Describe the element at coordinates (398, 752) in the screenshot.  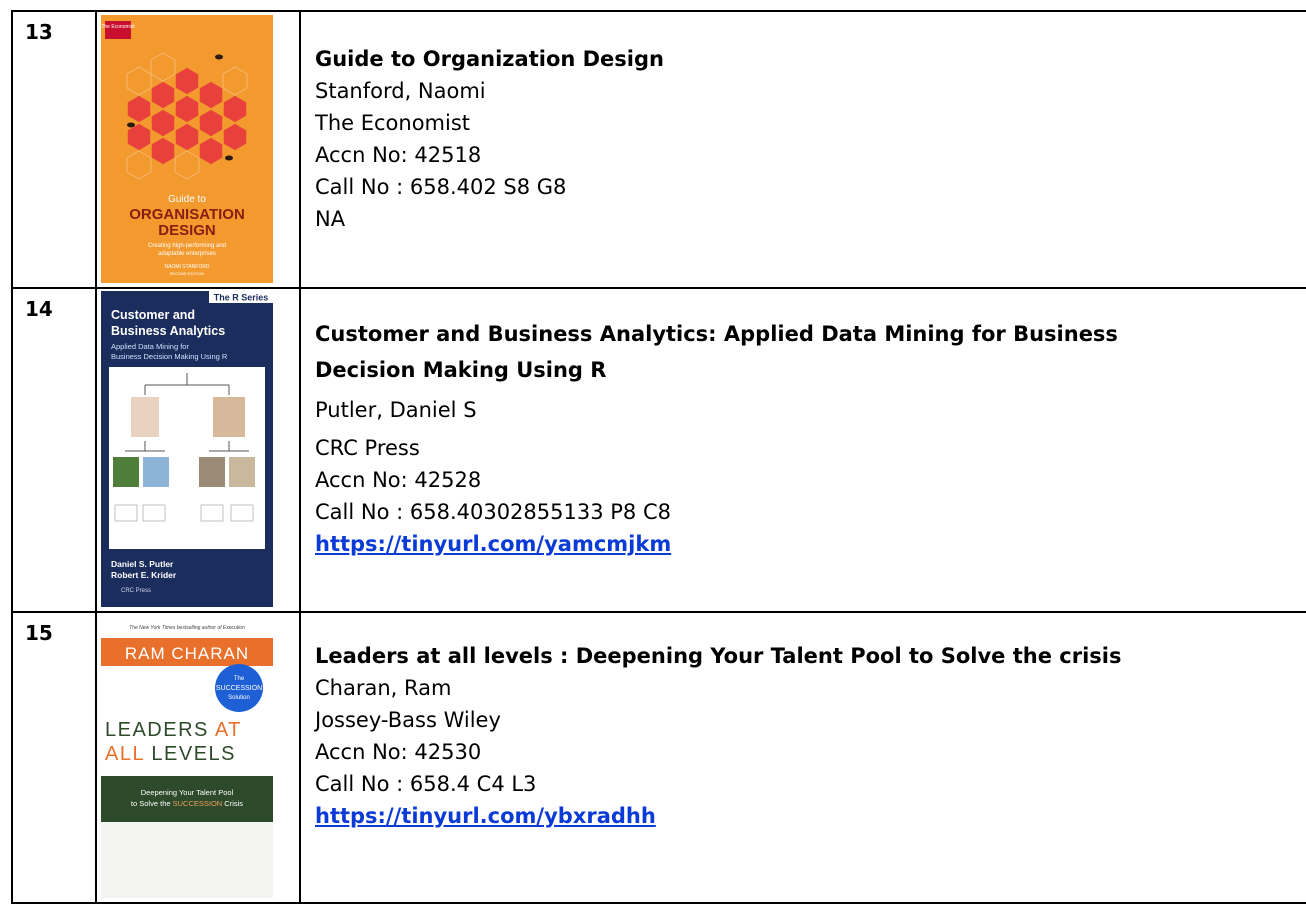
I see `accession-number: Accn No: 42530` at that location.